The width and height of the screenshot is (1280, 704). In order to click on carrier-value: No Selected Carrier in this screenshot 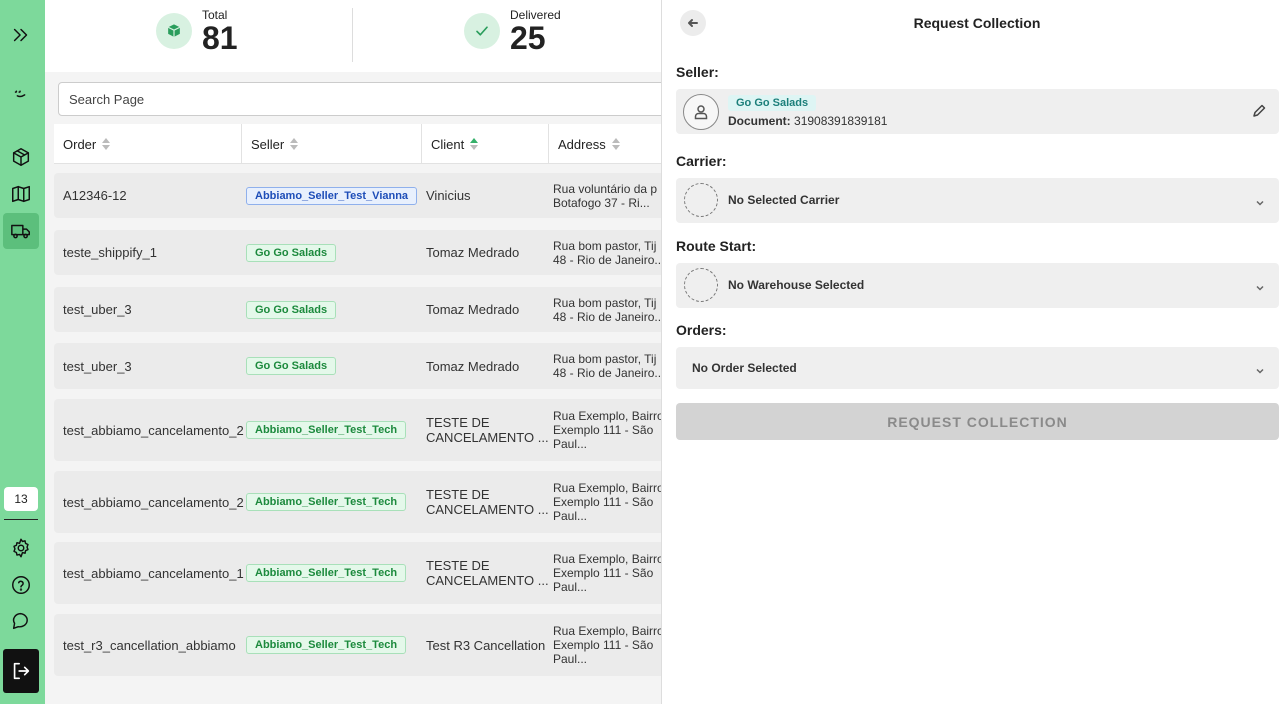, I will do `click(784, 200)`.